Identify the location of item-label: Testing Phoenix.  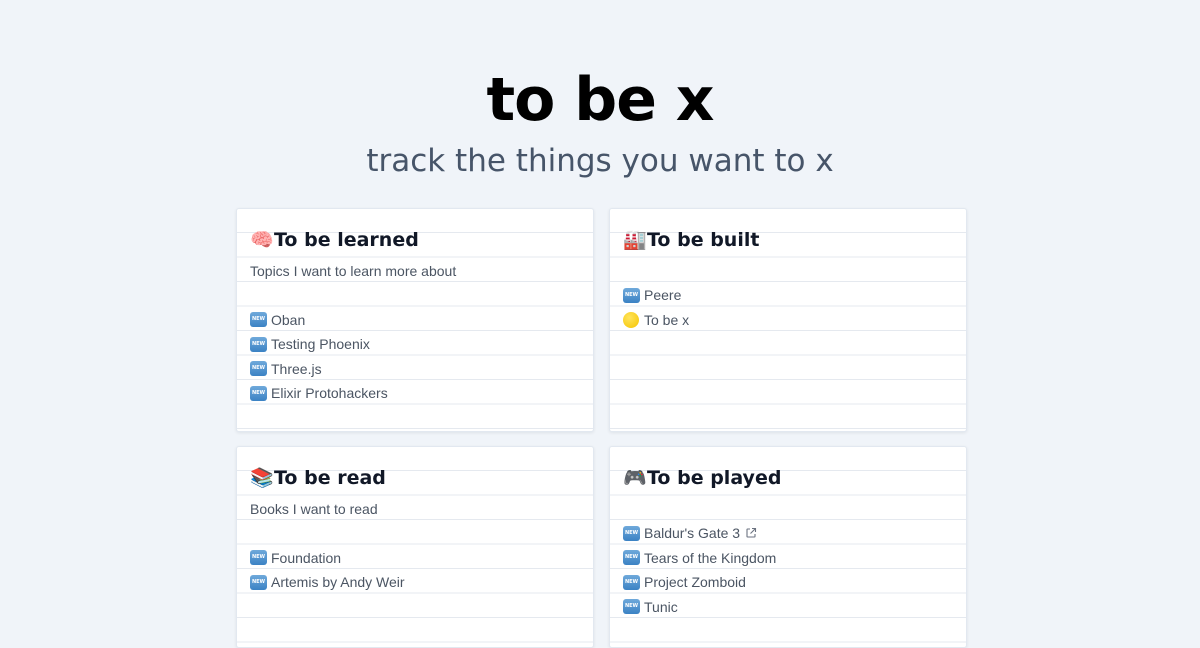
(320, 344).